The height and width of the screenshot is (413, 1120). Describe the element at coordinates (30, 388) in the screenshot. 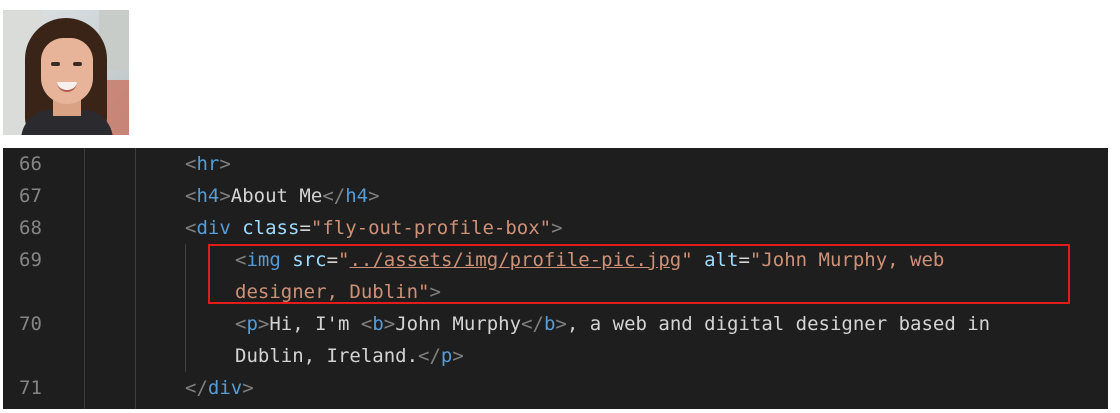

I see `line-number: 71` at that location.